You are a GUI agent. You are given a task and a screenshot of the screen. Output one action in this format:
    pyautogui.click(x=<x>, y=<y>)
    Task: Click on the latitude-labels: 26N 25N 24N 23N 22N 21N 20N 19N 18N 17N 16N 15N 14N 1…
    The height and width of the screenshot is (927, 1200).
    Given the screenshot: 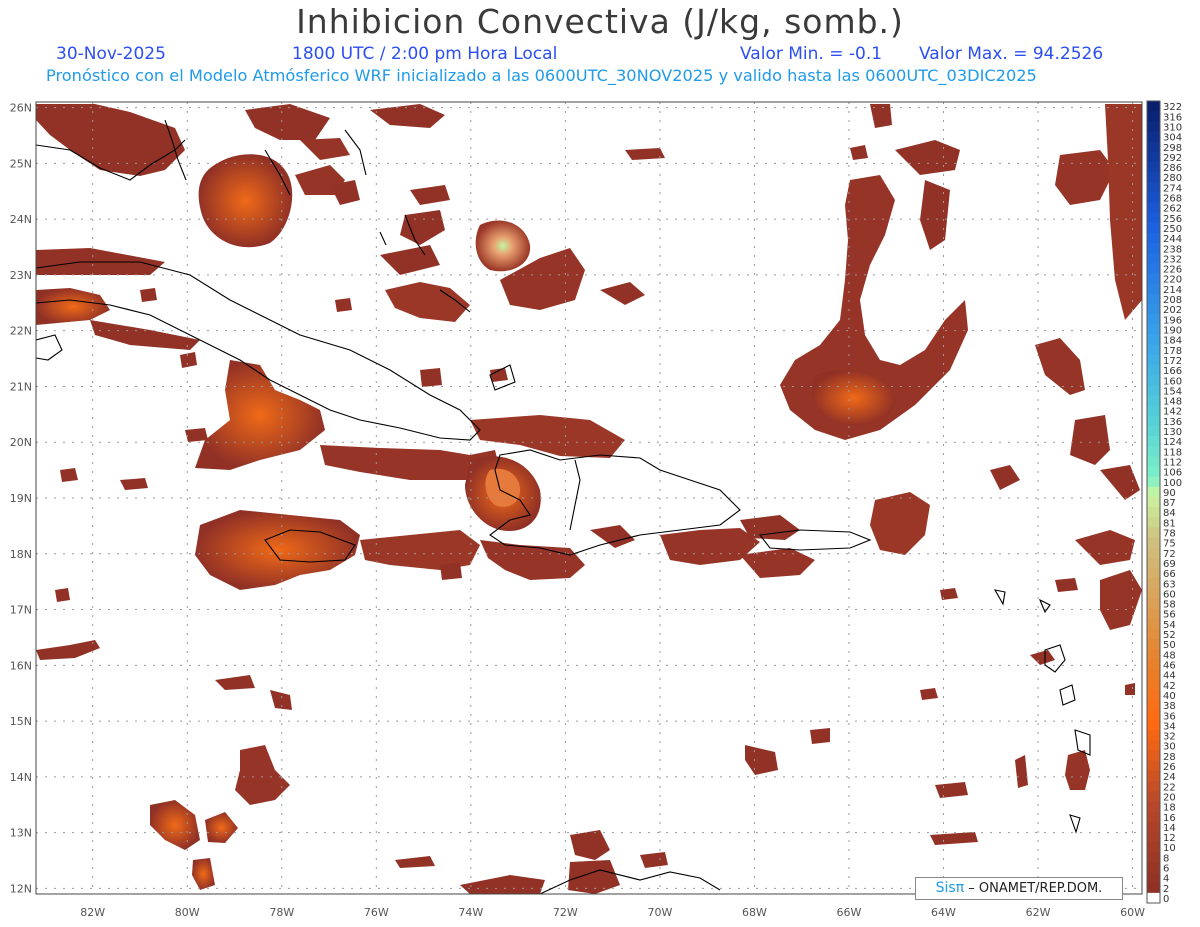 What is the action you would take?
    pyautogui.click(x=21, y=499)
    